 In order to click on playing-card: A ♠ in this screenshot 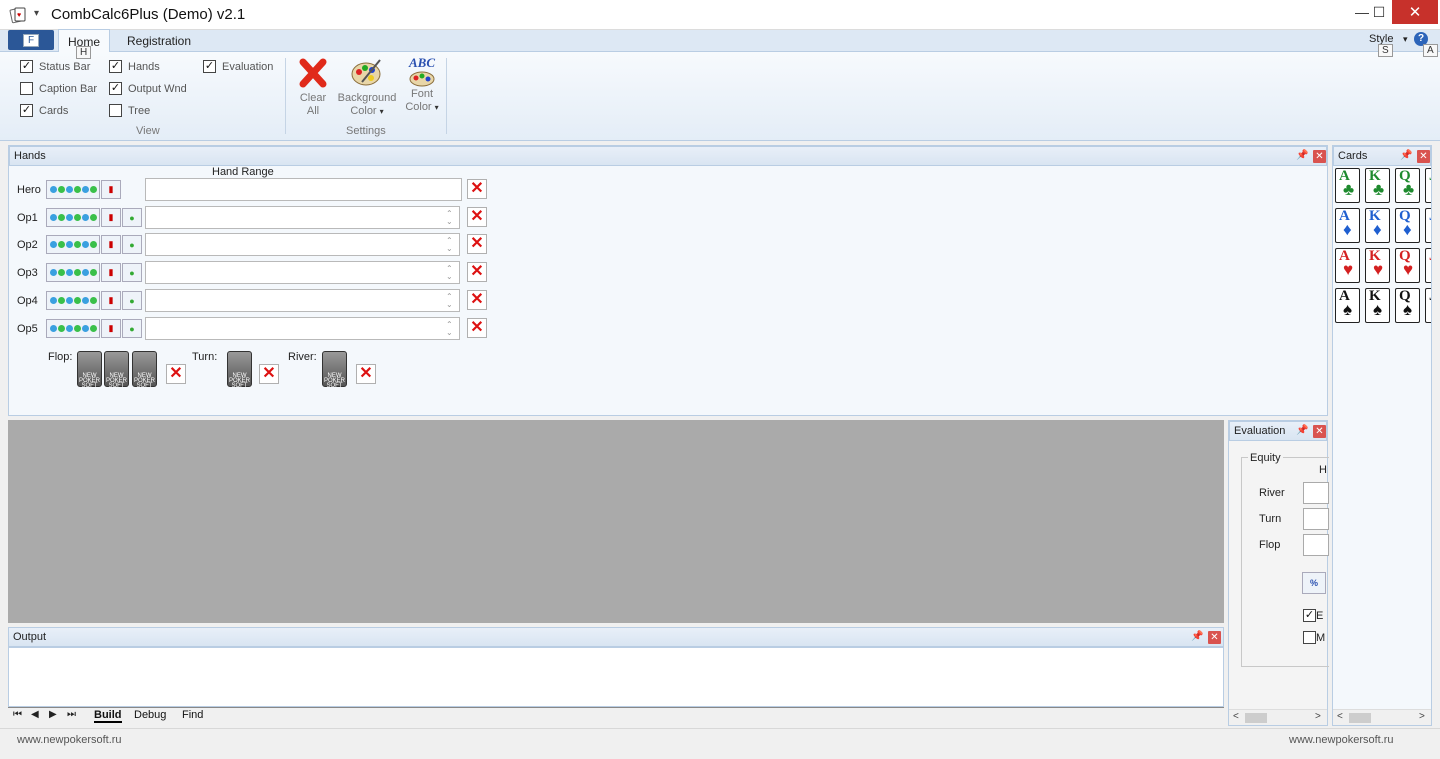, I will do `click(1347, 305)`.